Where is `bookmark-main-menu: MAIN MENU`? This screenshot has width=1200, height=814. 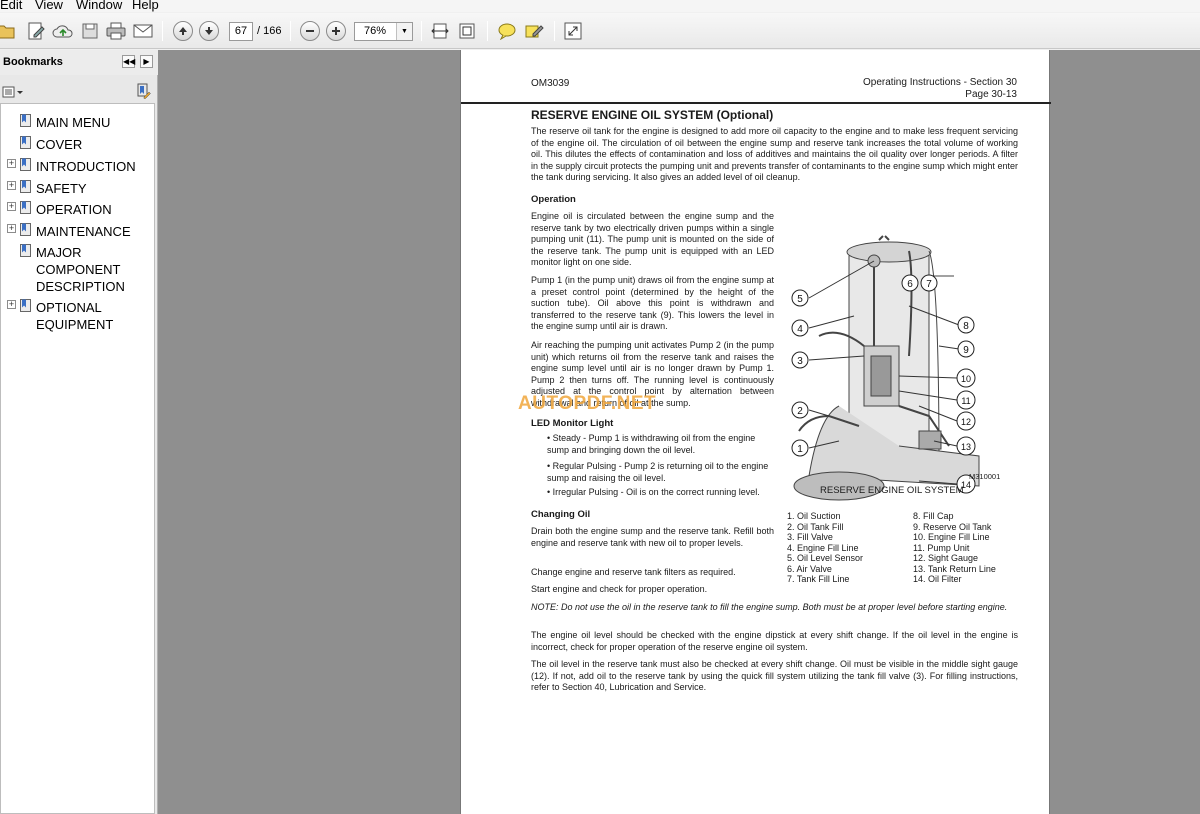 bookmark-main-menu: MAIN MENU is located at coordinates (78, 122).